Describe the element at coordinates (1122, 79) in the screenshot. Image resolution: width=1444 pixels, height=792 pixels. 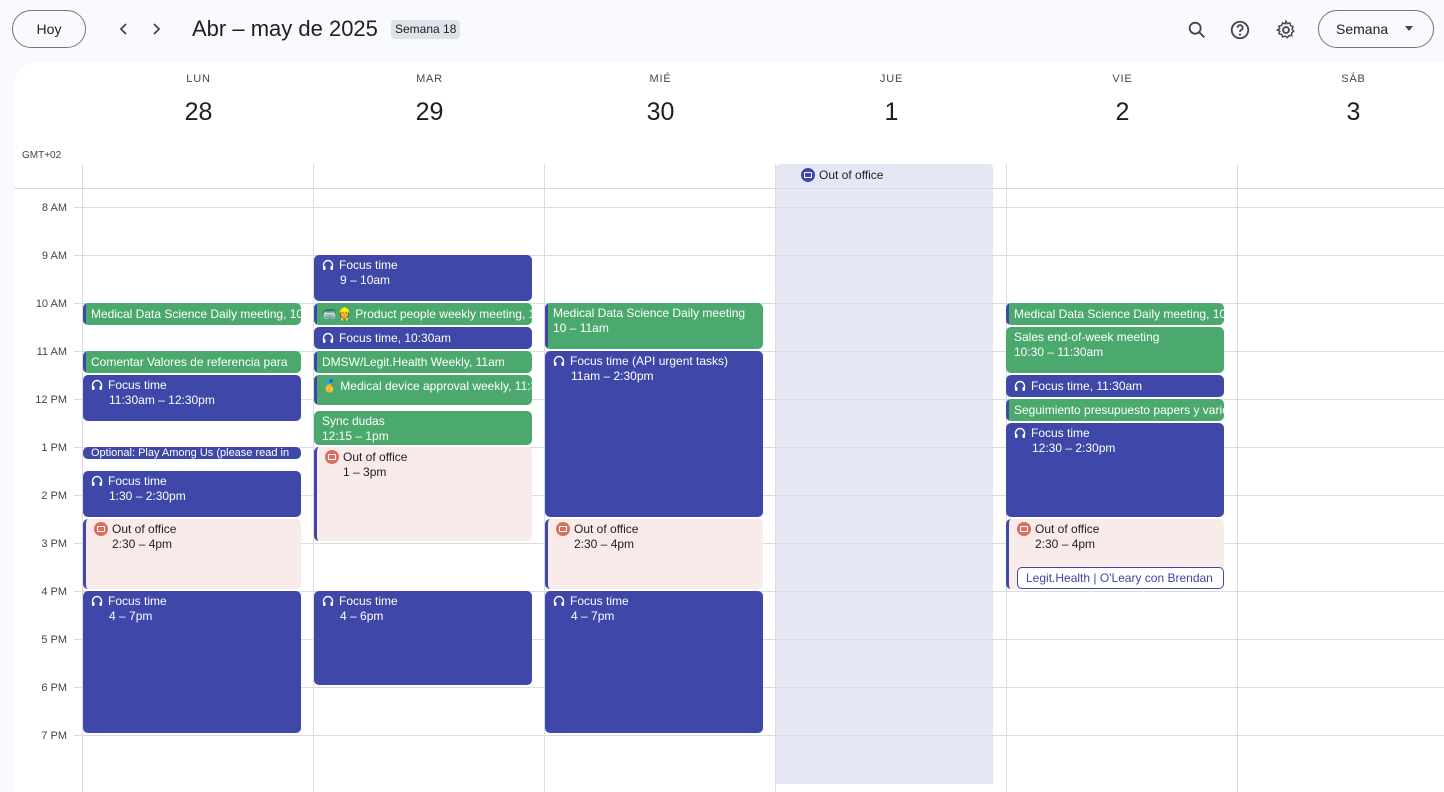
I see `day-of-week: VIE` at that location.